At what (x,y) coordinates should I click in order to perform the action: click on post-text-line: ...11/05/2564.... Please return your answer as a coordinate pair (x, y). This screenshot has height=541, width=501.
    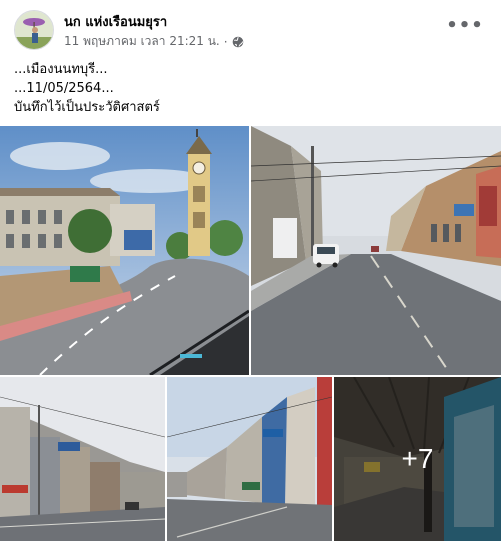
    Looking at the image, I should click on (64, 88).